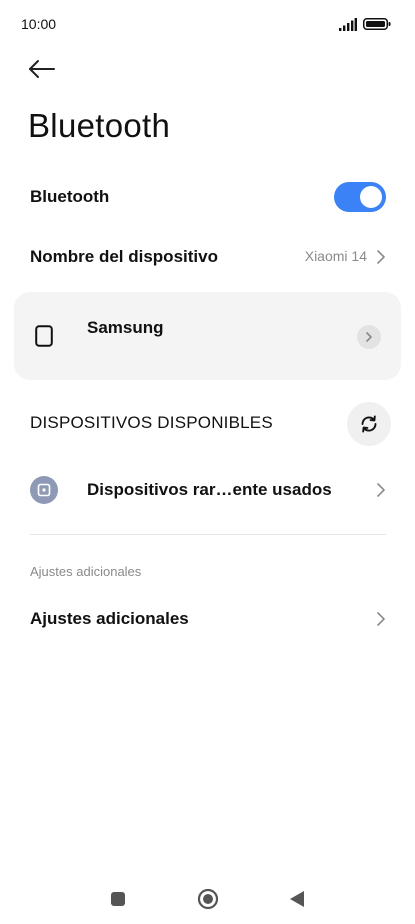  Describe the element at coordinates (371, 197) in the screenshot. I see `toggle-knob` at that location.